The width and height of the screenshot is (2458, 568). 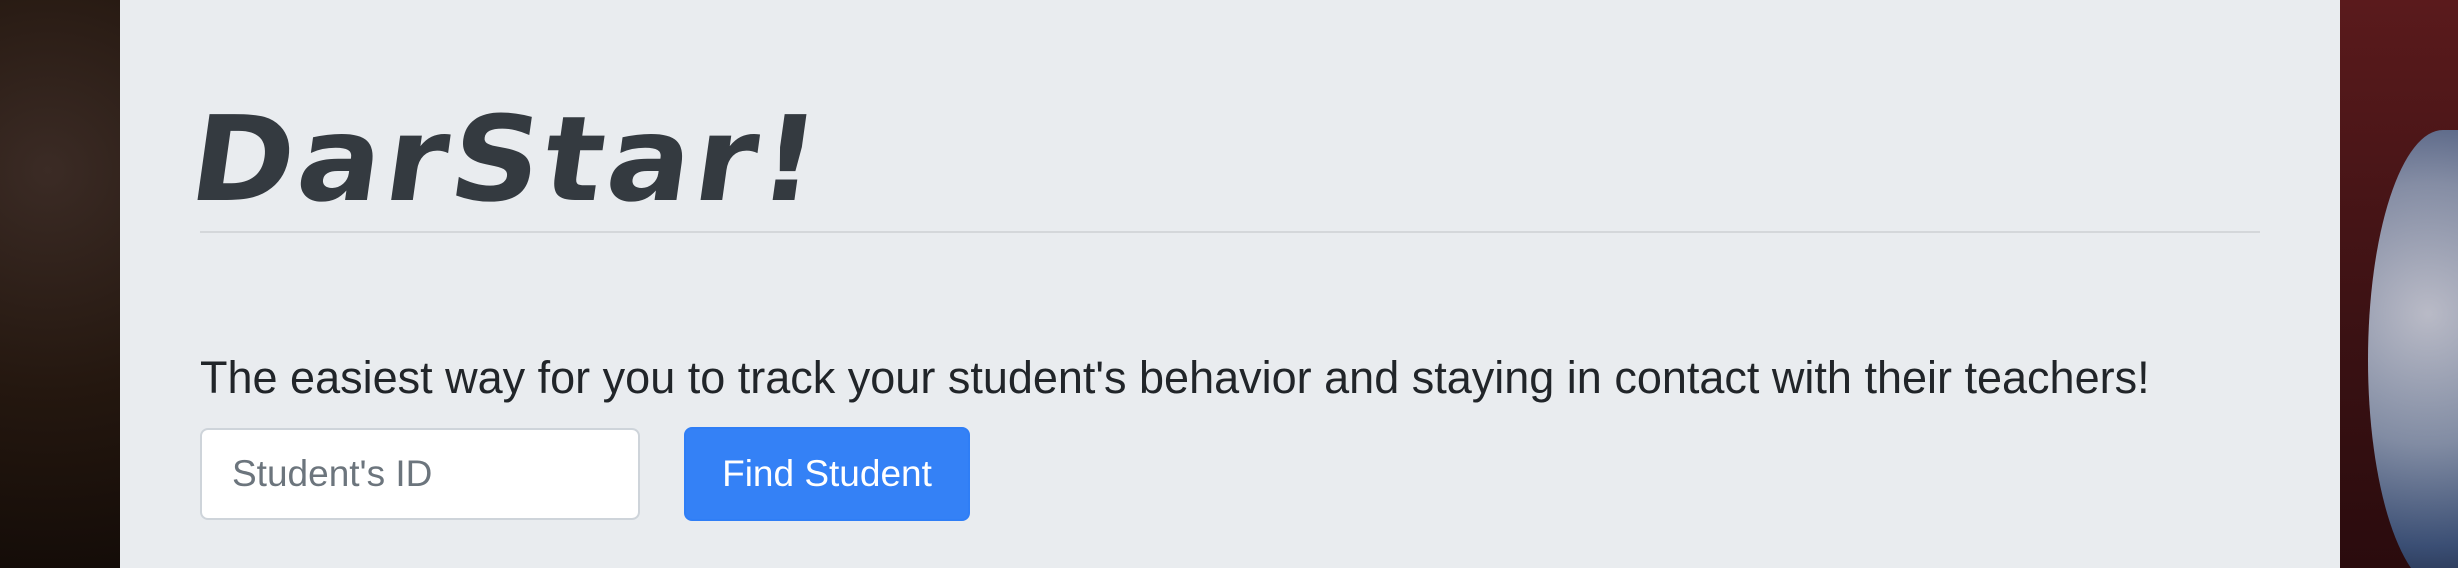 What do you see at coordinates (60, 284) in the screenshot?
I see `background-image-left` at bounding box center [60, 284].